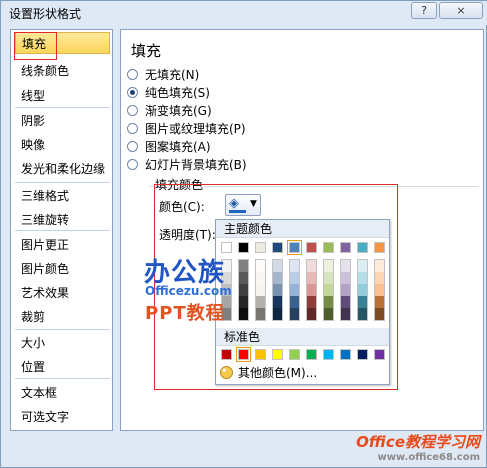 The height and width of the screenshot is (468, 487). Describe the element at coordinates (188, 291) in the screenshot. I see `watermark-site: Officezu.com` at that location.